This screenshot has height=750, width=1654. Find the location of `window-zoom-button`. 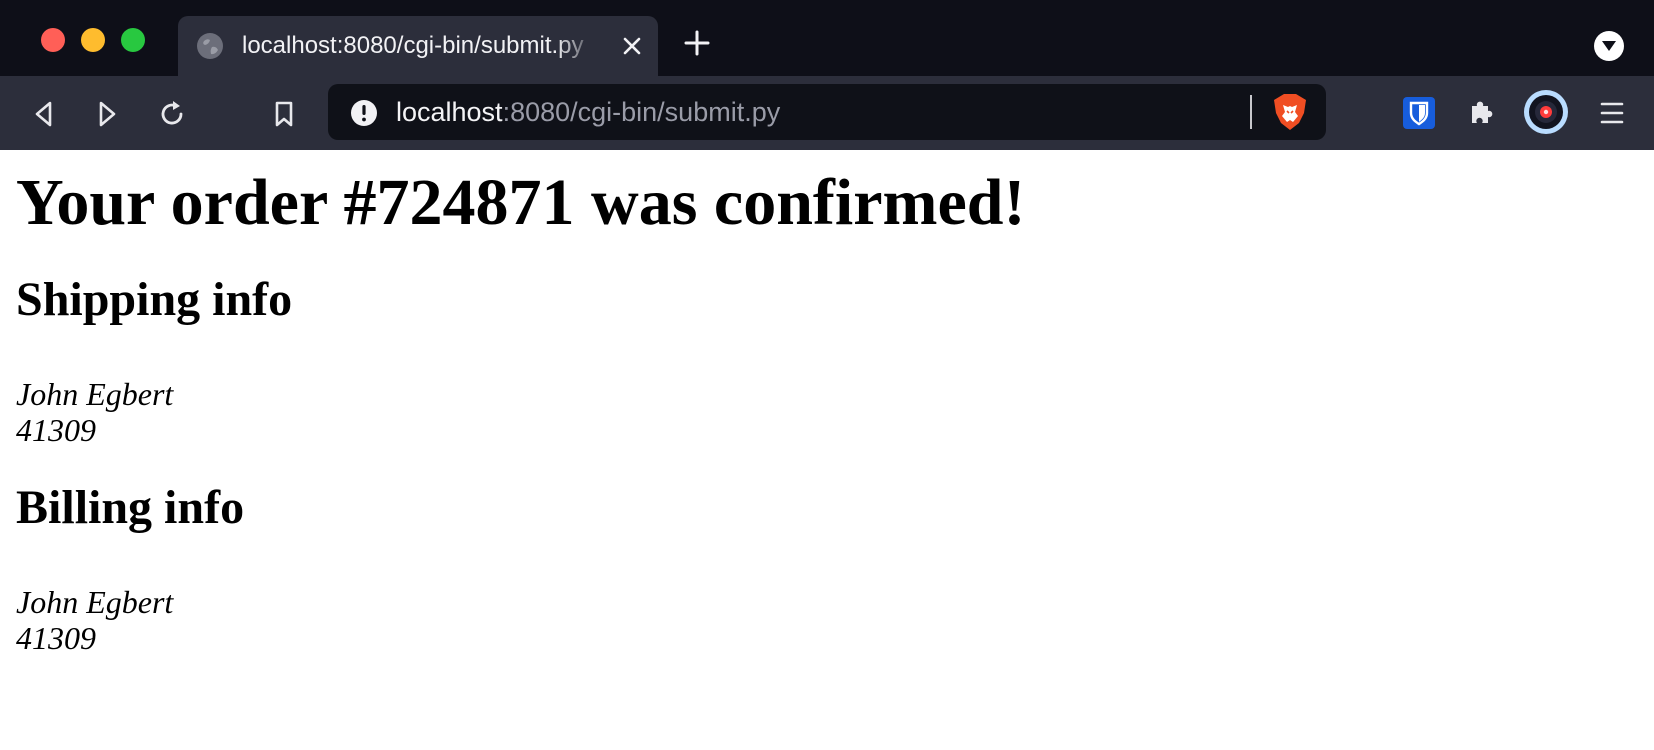

window-zoom-button is located at coordinates (133, 40).